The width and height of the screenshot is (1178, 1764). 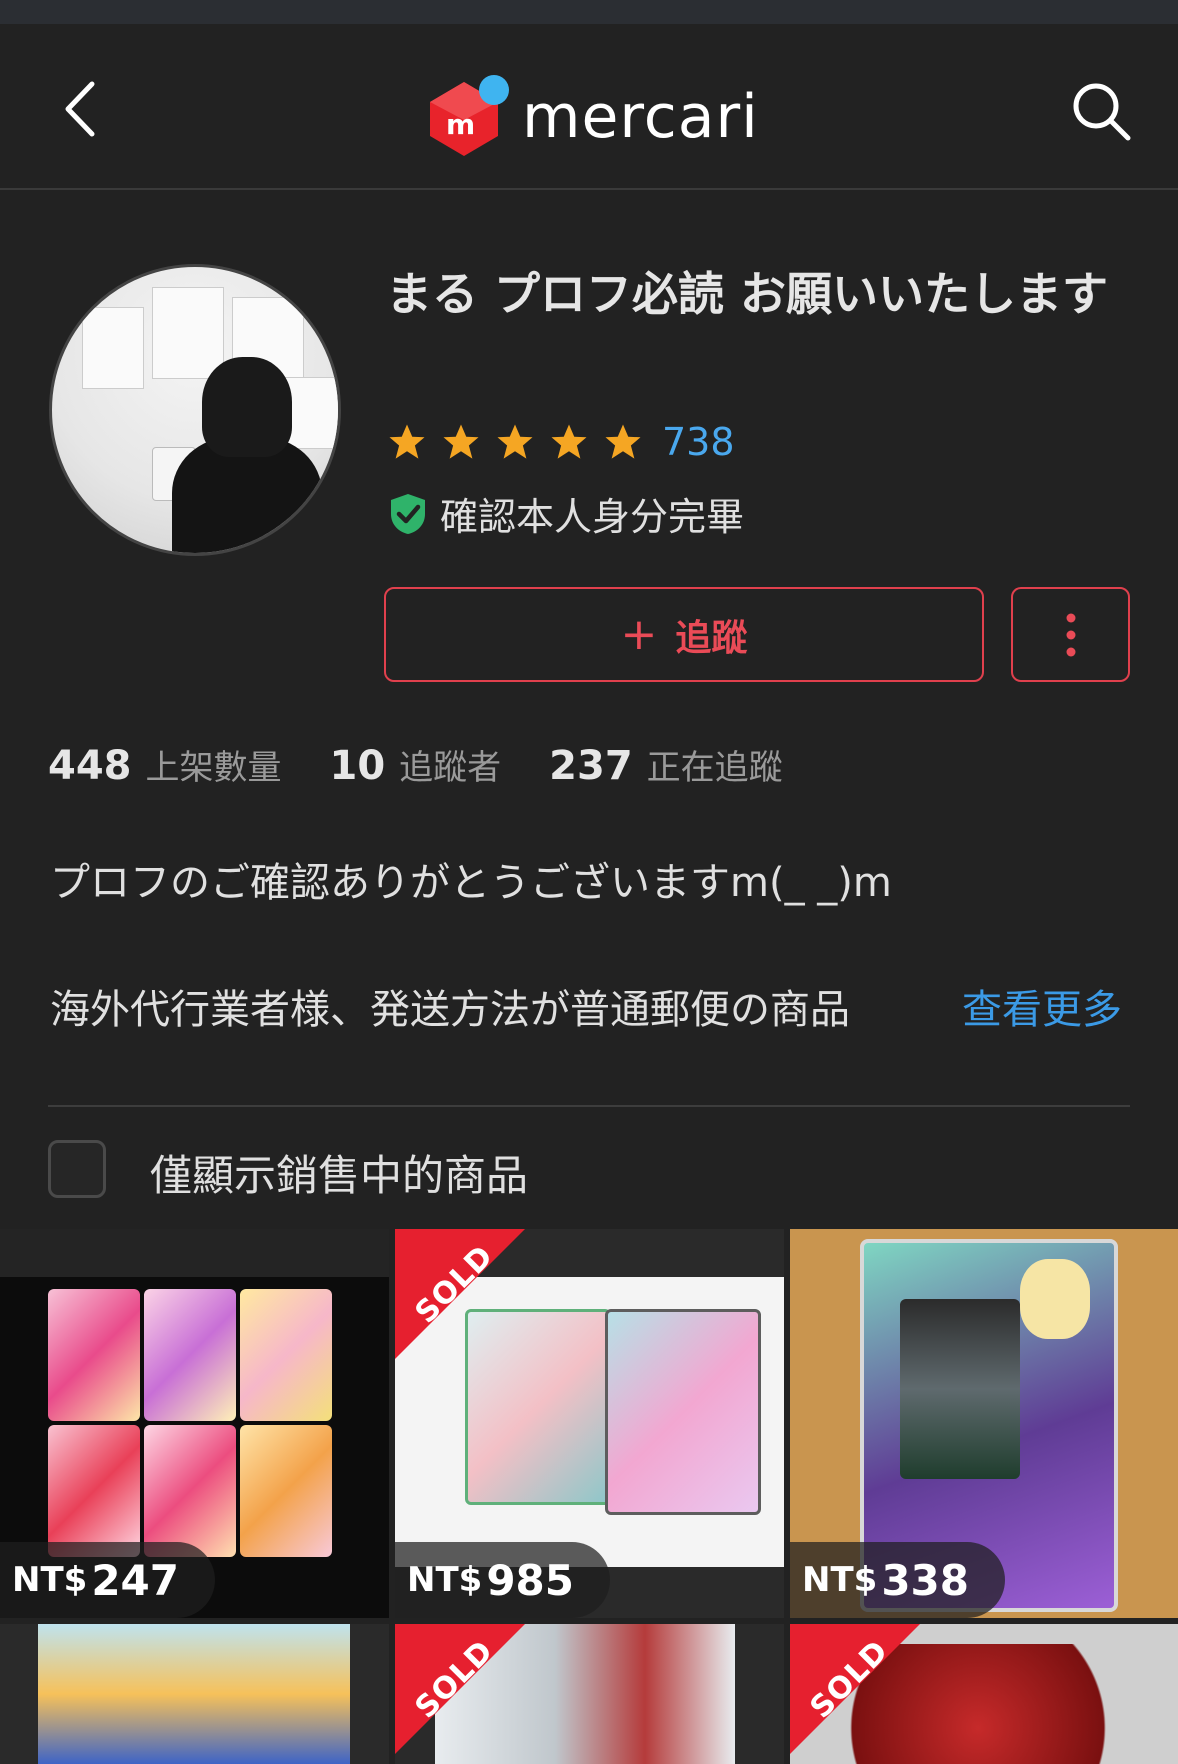 I want to click on item-tile: NT$ 338, so click(x=984, y=1423).